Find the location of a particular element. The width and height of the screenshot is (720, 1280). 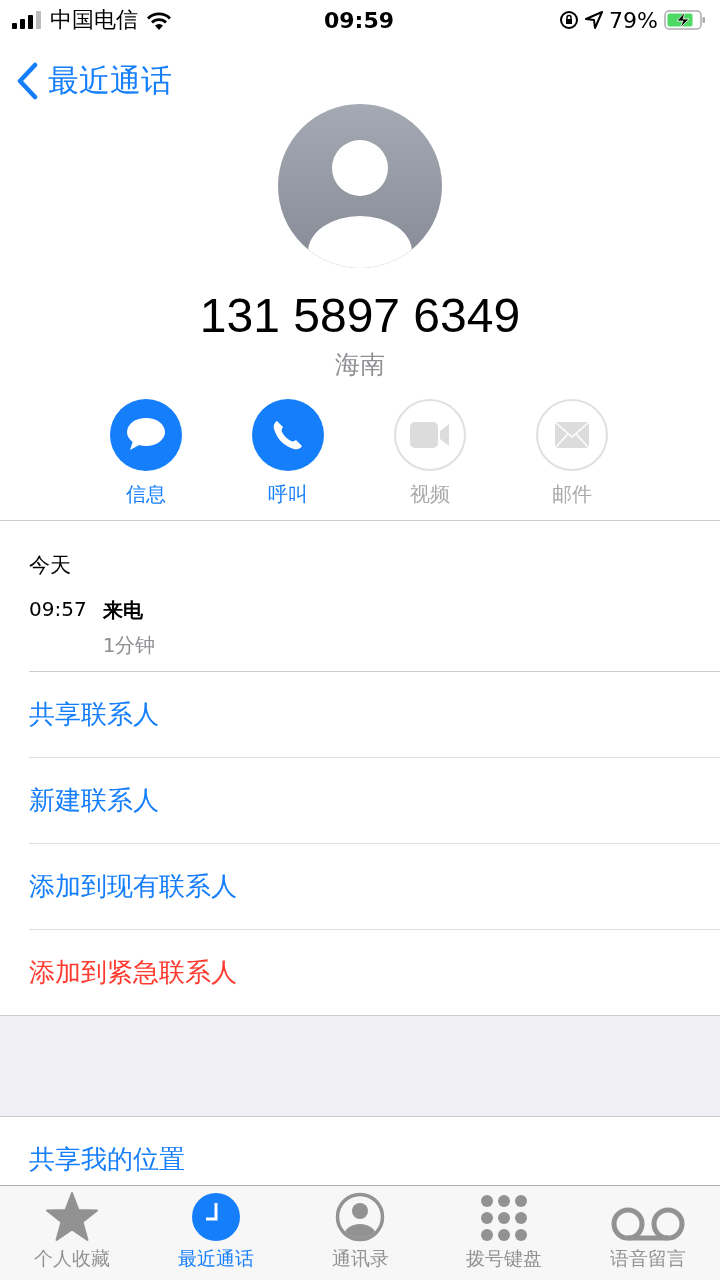

tab: 最近通话 is located at coordinates (216, 1233).